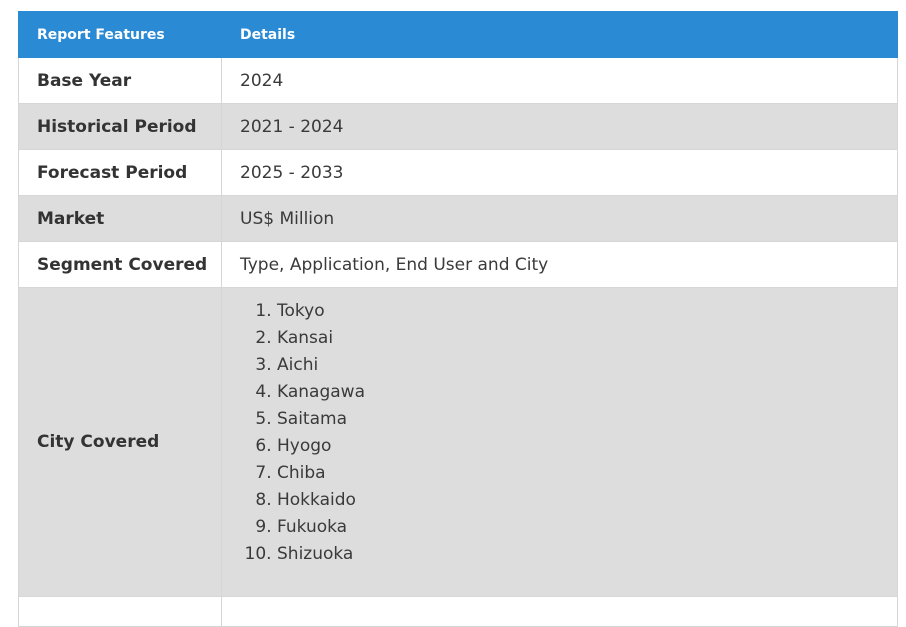 This screenshot has width=906, height=627. Describe the element at coordinates (587, 500) in the screenshot. I see `list-item-city: Hokkaido` at that location.